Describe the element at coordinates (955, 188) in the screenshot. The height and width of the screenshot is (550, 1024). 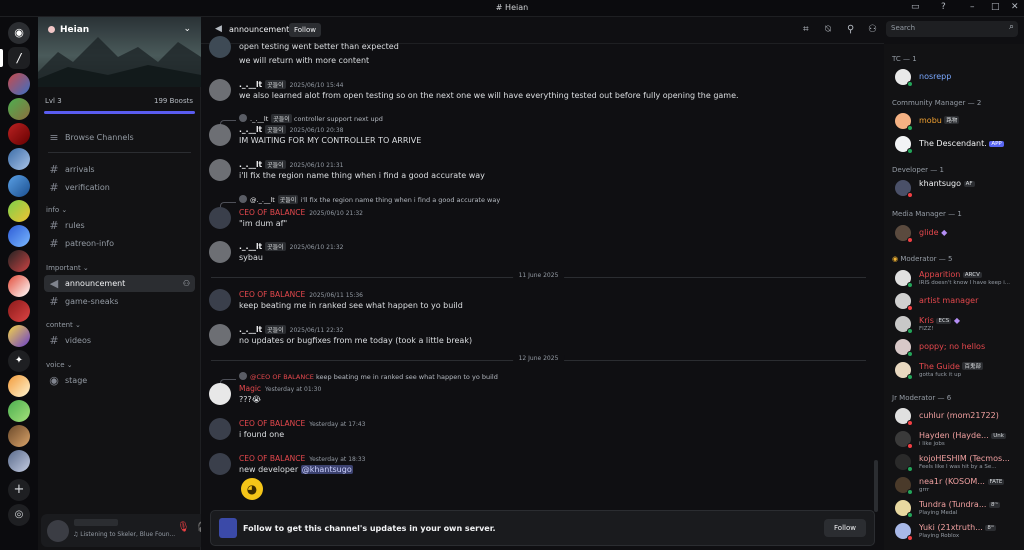
I see `member-item: khantsugo AF` at that location.